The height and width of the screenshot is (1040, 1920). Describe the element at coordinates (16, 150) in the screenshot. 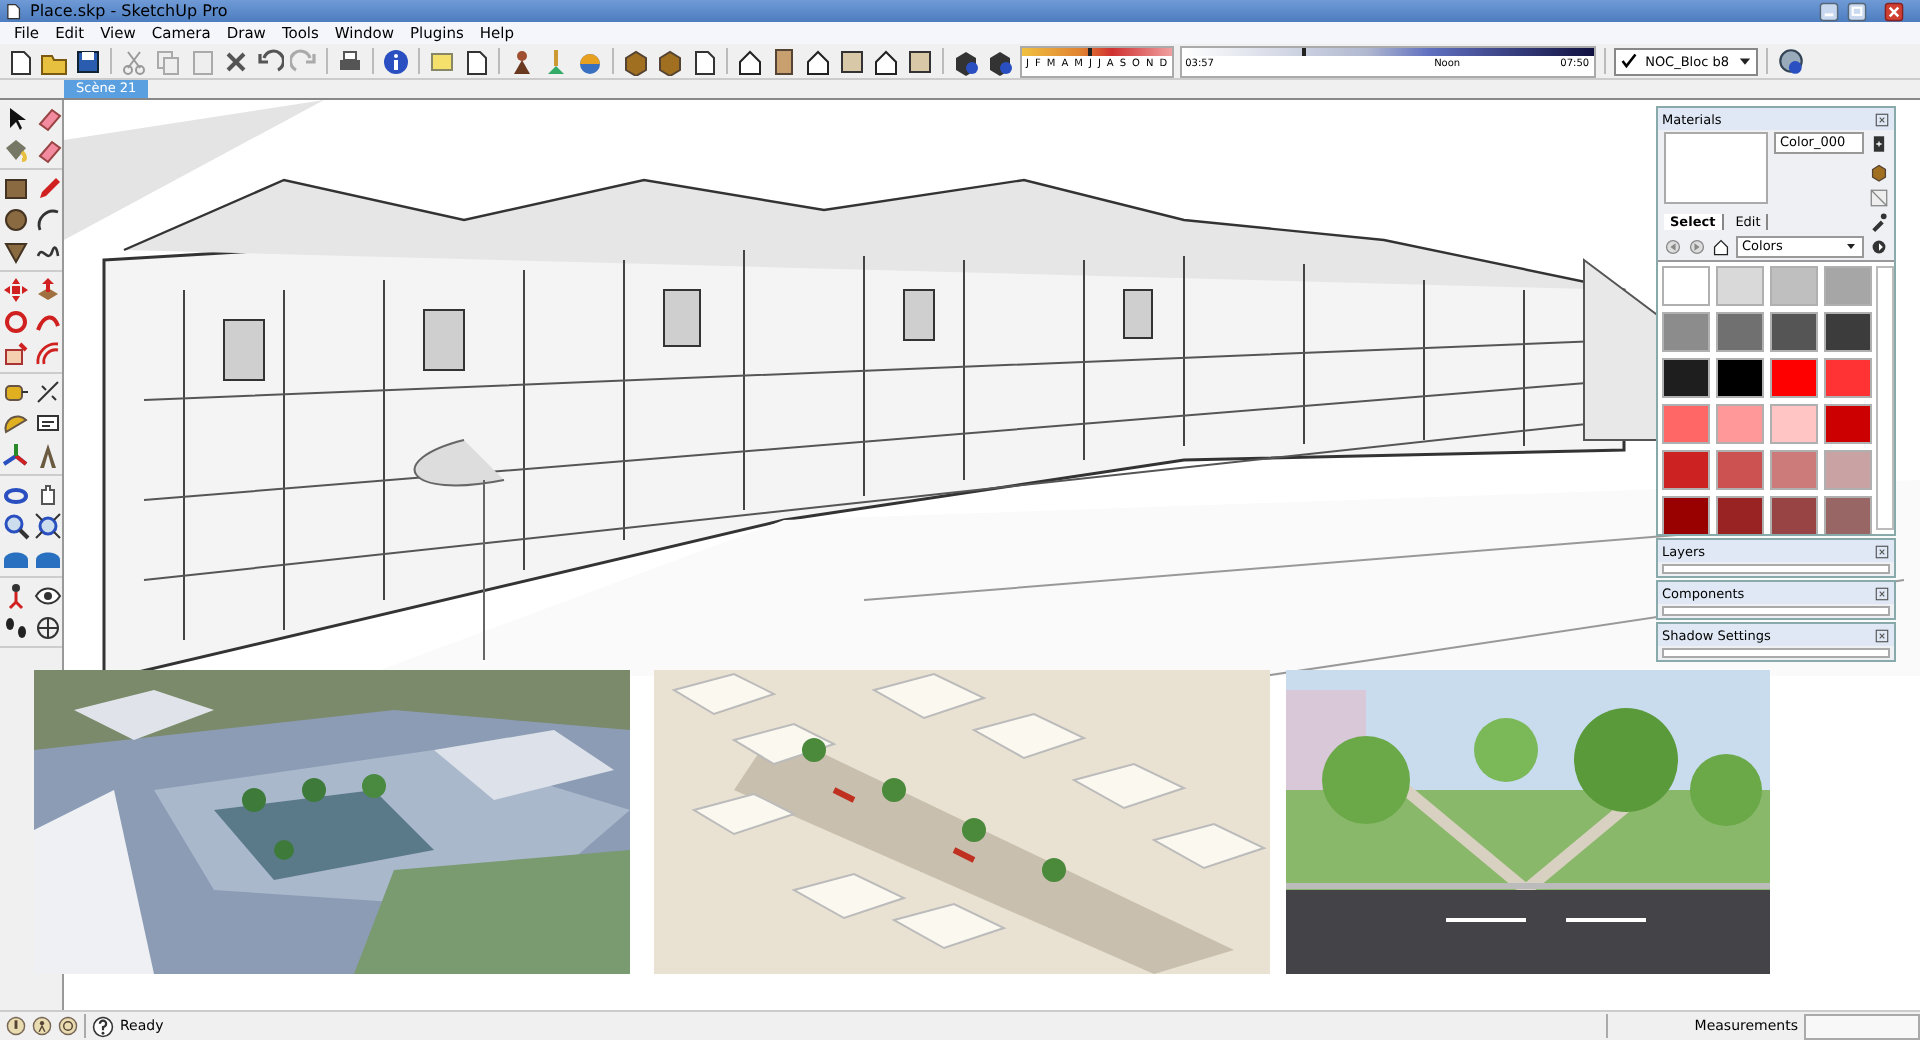

I see `bucket-icon` at that location.